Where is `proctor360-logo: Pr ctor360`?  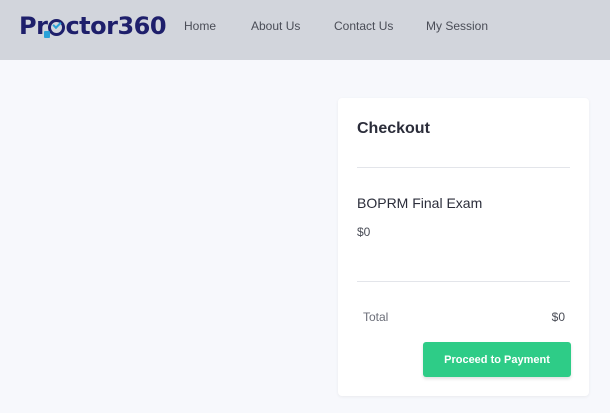 proctor360-logo: Pr ctor360 is located at coordinates (93, 26).